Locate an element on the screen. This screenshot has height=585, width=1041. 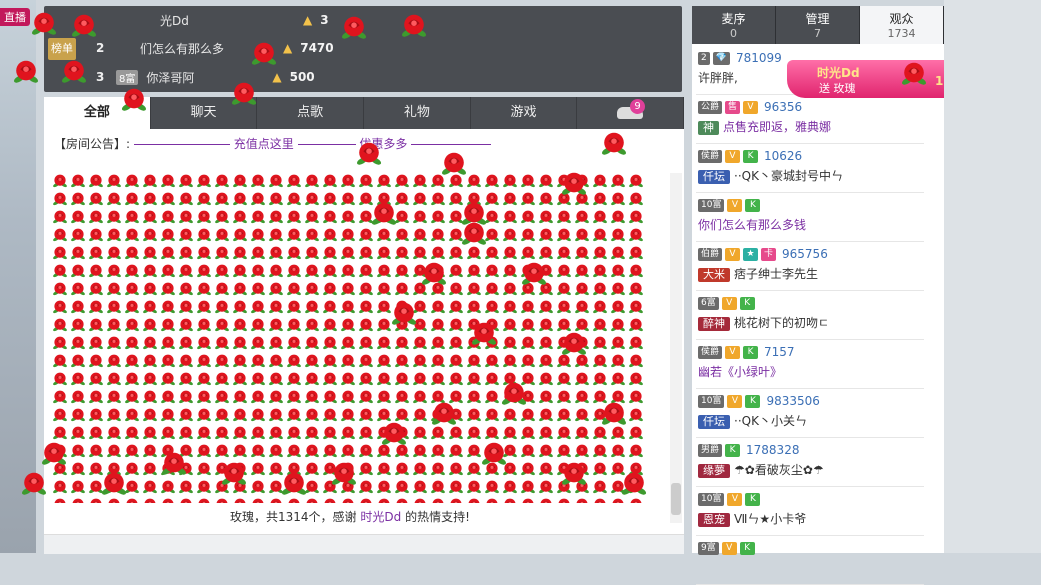
tab-label: 麦序 is located at coordinates (733, 19).